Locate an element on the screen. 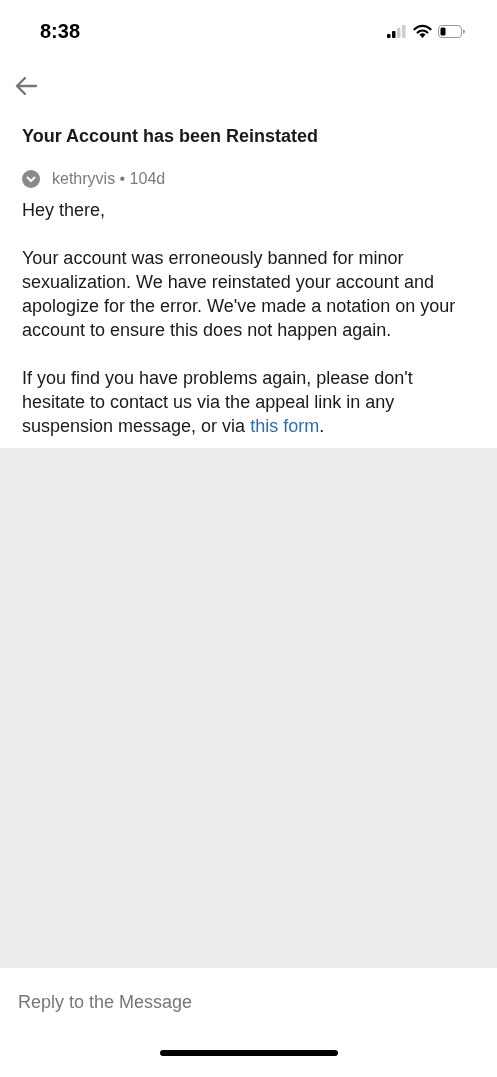 The image size is (497, 1077). message-paragraph: If you find you have problems again, please don't hesitate to contact us via the appeal link in any suspension message, or via this form. is located at coordinates (218, 402).